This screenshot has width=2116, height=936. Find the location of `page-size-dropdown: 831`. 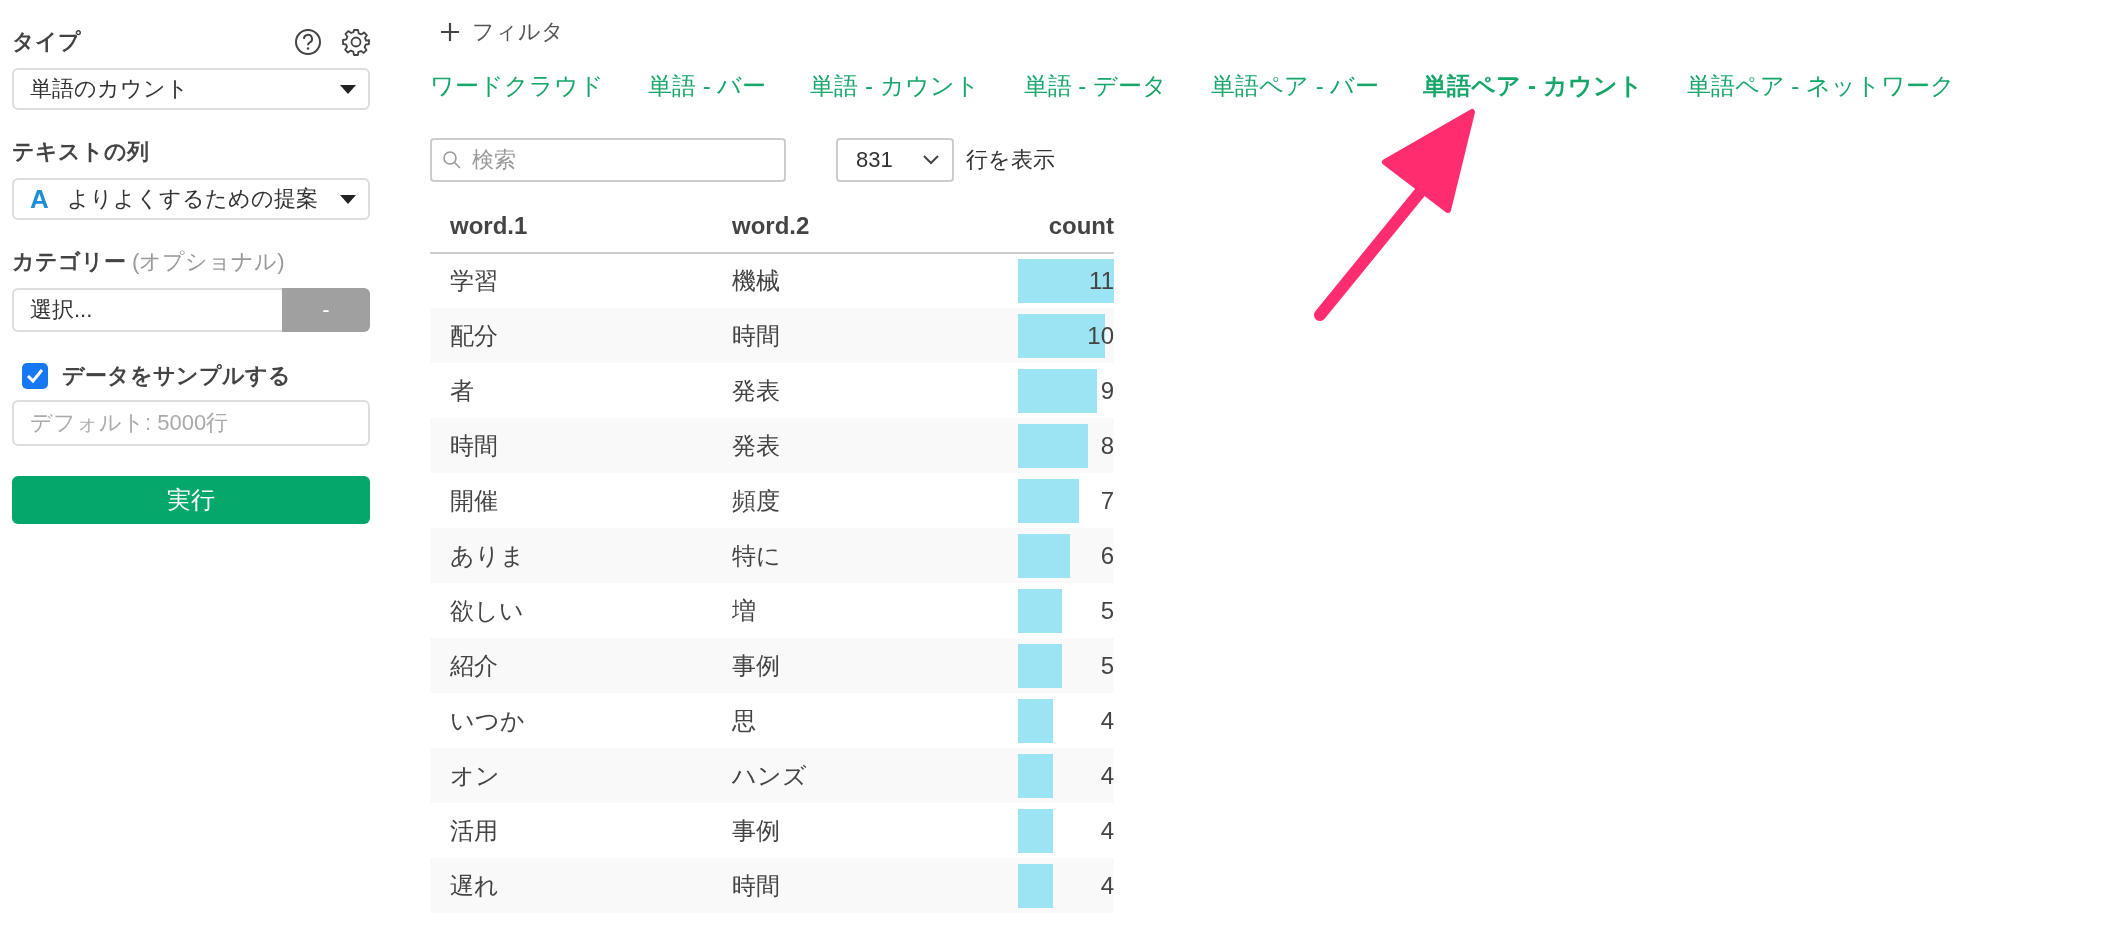

page-size-dropdown: 831 is located at coordinates (895, 160).